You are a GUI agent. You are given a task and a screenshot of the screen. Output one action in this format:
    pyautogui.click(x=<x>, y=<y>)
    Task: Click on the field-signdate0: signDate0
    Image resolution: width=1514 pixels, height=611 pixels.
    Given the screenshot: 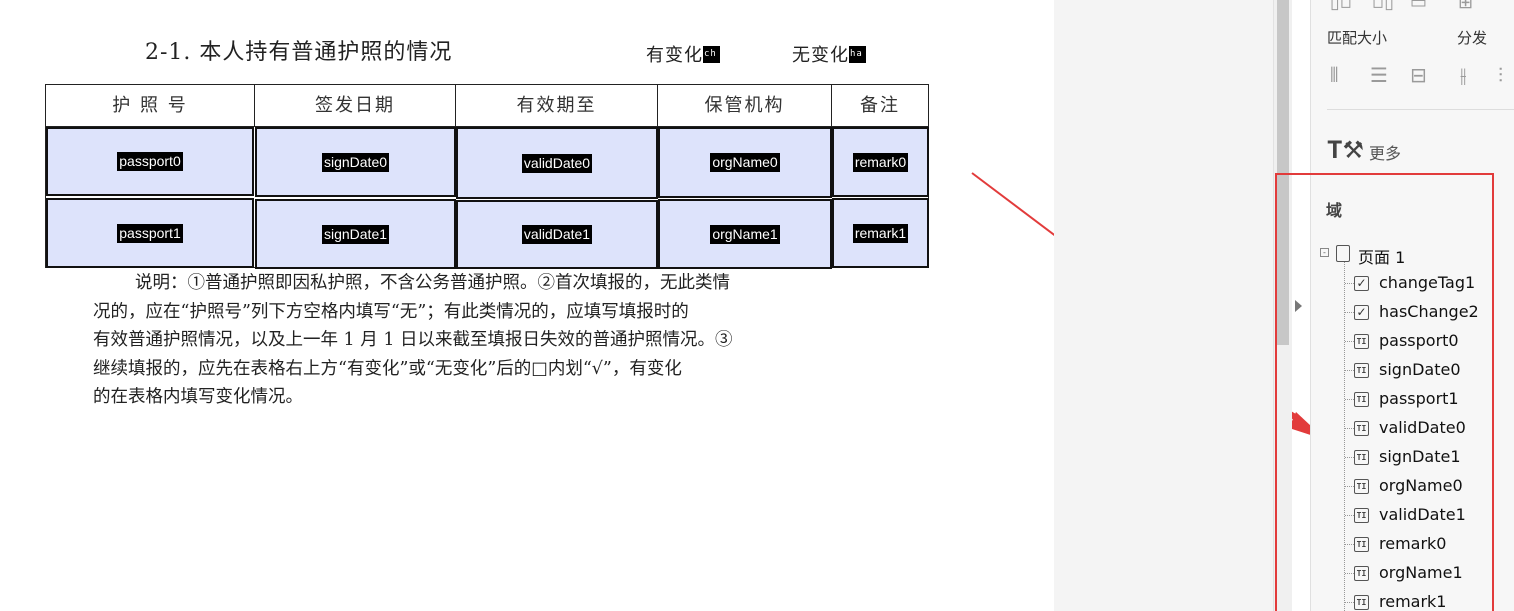 What is the action you would take?
    pyautogui.click(x=355, y=162)
    